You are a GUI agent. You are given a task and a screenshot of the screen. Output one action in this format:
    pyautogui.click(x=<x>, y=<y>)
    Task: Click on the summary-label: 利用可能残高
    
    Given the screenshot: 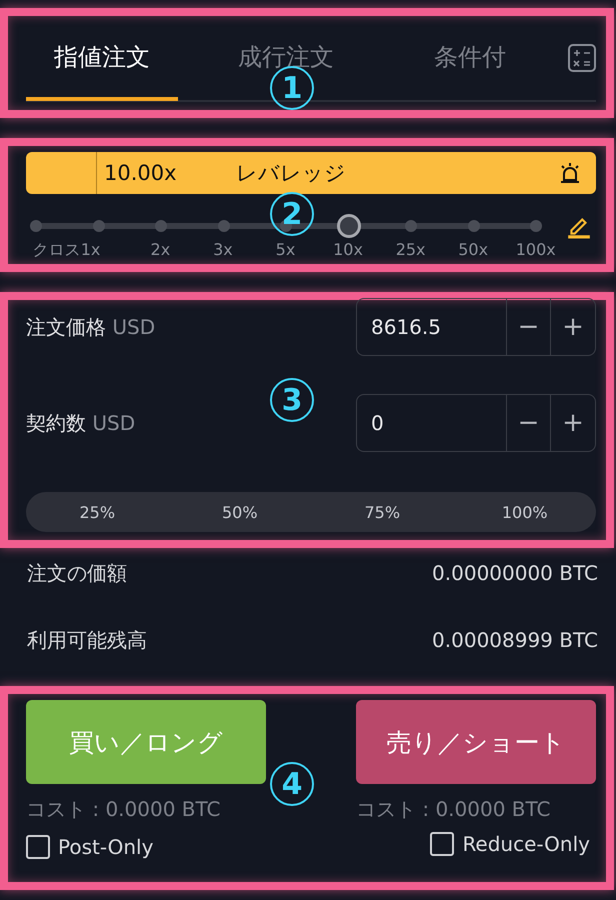 What is the action you would take?
    pyautogui.click(x=87, y=640)
    